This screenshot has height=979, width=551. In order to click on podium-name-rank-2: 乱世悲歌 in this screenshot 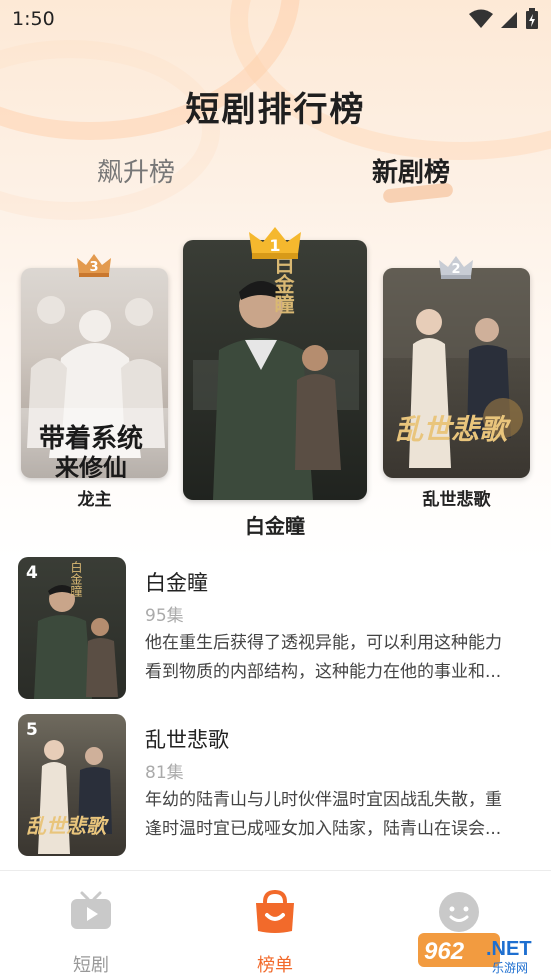, I will do `click(456, 497)`.